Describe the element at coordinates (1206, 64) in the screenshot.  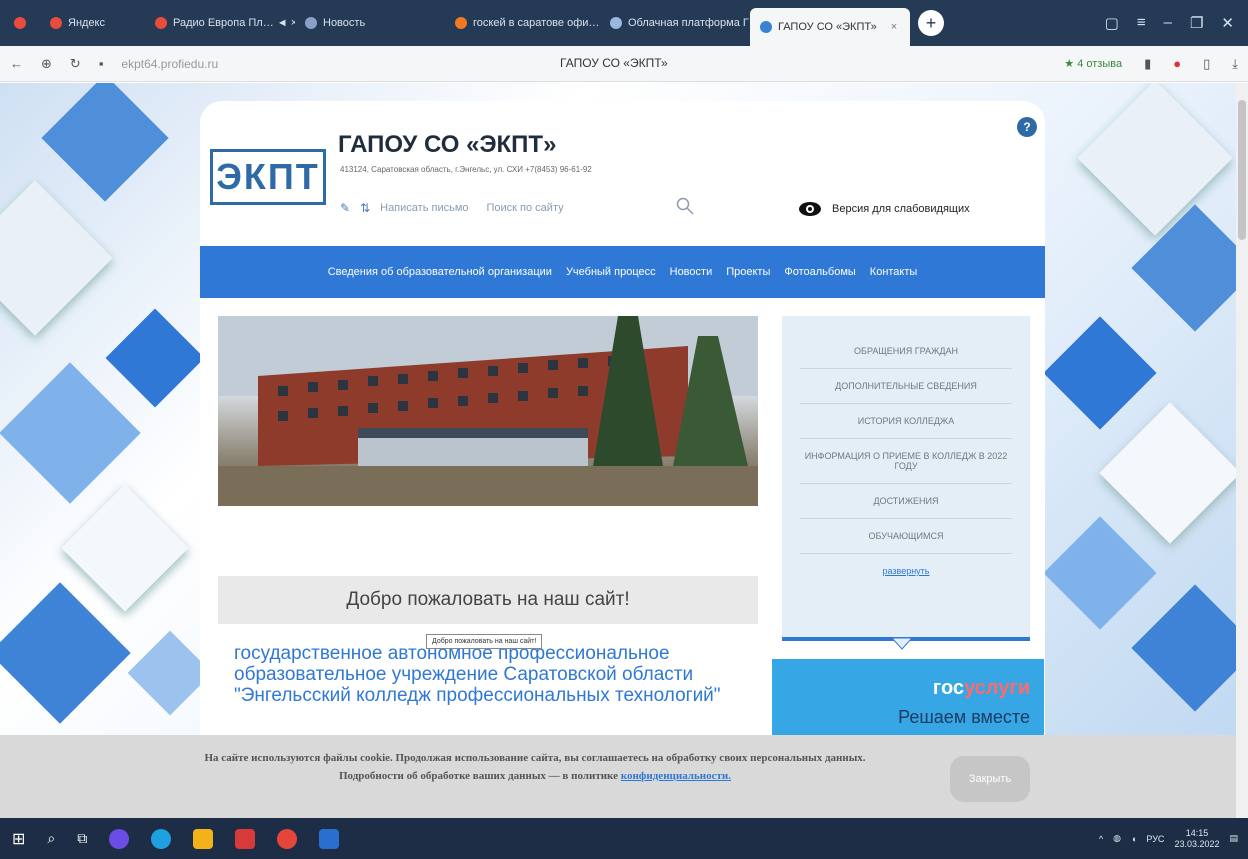
I see `reader-icon: ▯` at that location.